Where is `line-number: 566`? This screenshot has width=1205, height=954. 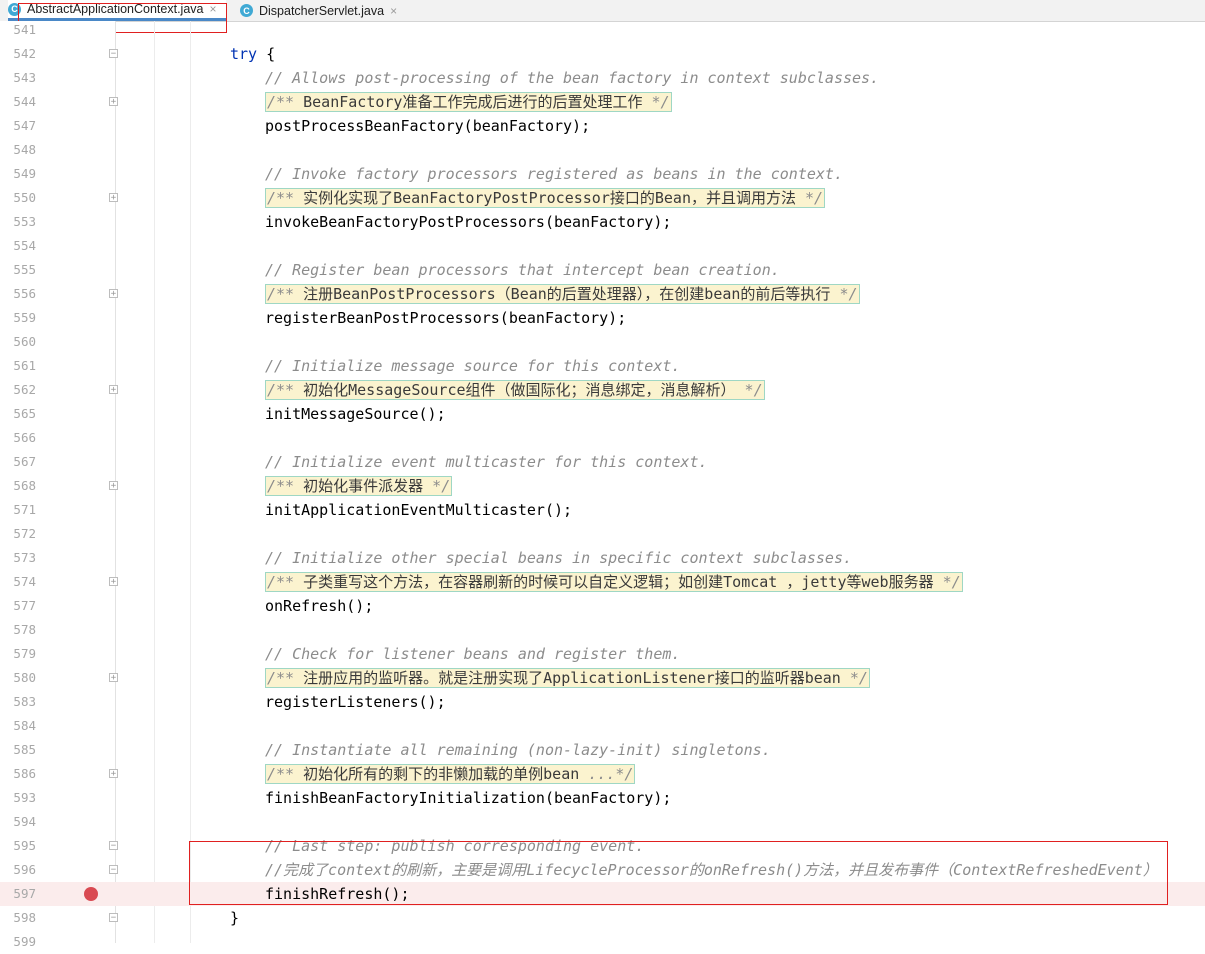 line-number: 566 is located at coordinates (18, 437).